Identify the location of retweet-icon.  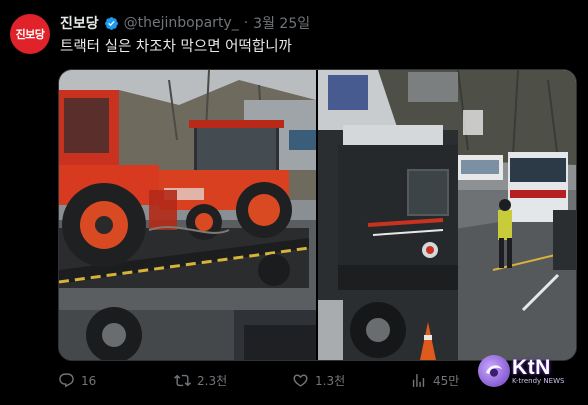
(182, 380).